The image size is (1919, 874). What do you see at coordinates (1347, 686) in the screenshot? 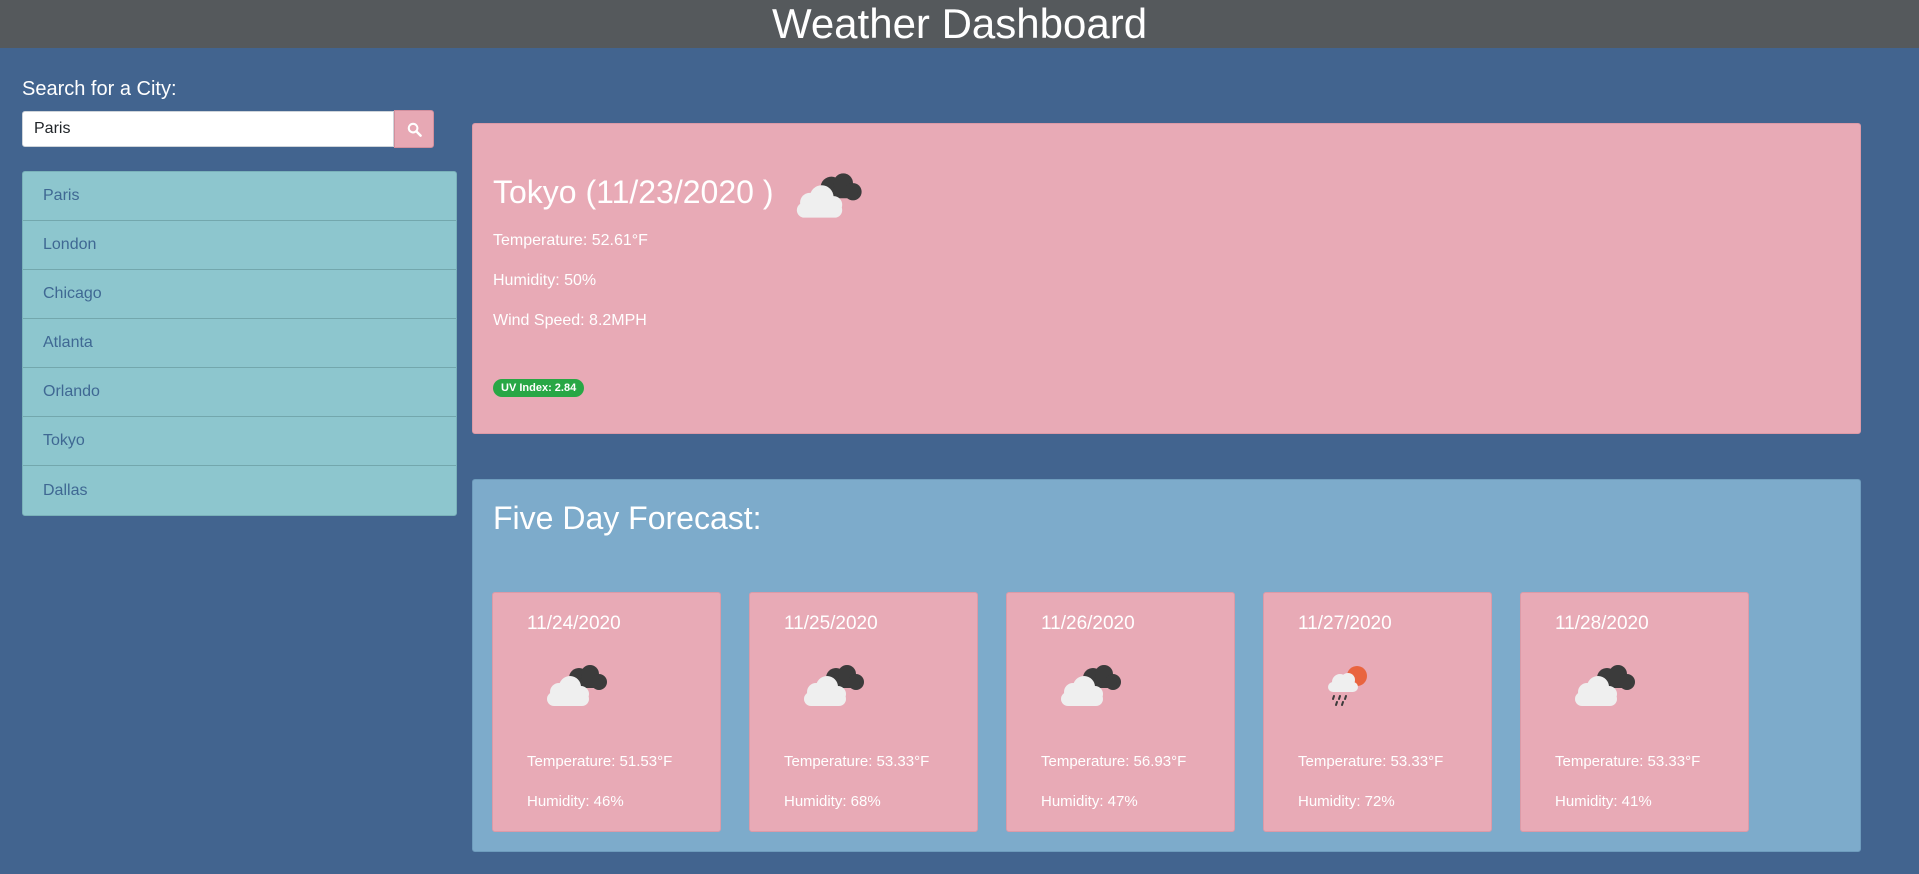
I see `rain-sun-icon` at bounding box center [1347, 686].